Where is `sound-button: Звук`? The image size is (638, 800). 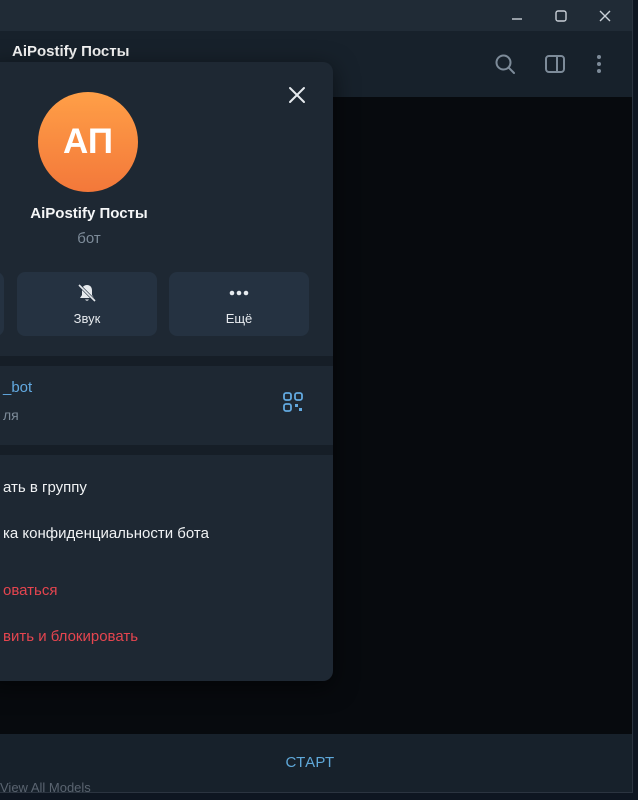 sound-button: Звук is located at coordinates (87, 304).